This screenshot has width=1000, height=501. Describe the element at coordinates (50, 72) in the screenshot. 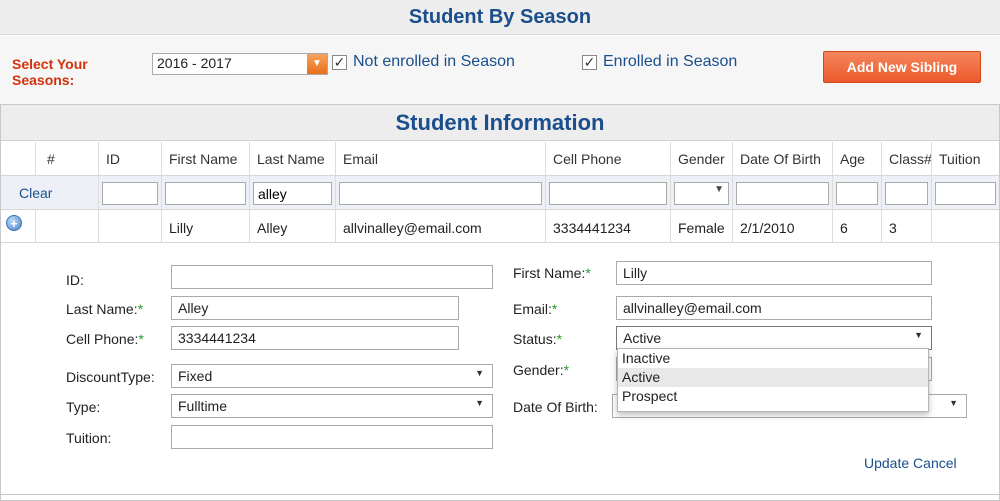

I see `season-label: Select Your Seasons:` at that location.